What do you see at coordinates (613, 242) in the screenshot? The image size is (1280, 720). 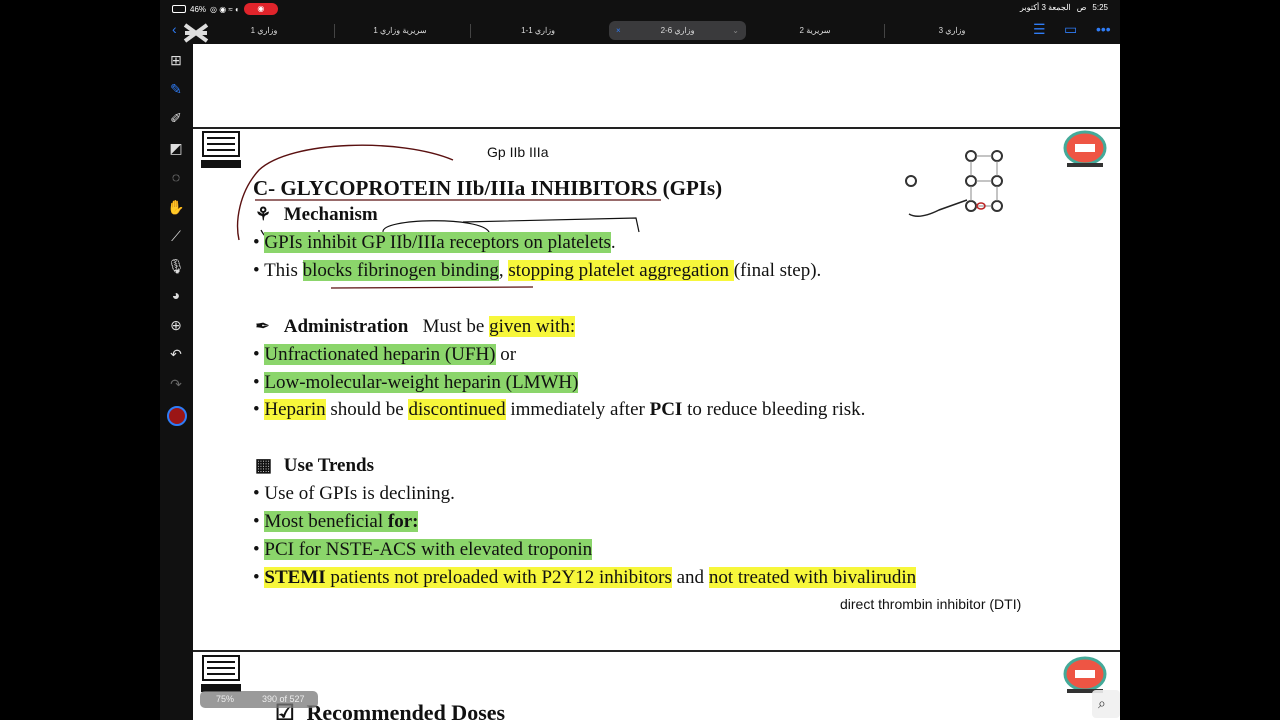 I see `text-run: .` at bounding box center [613, 242].